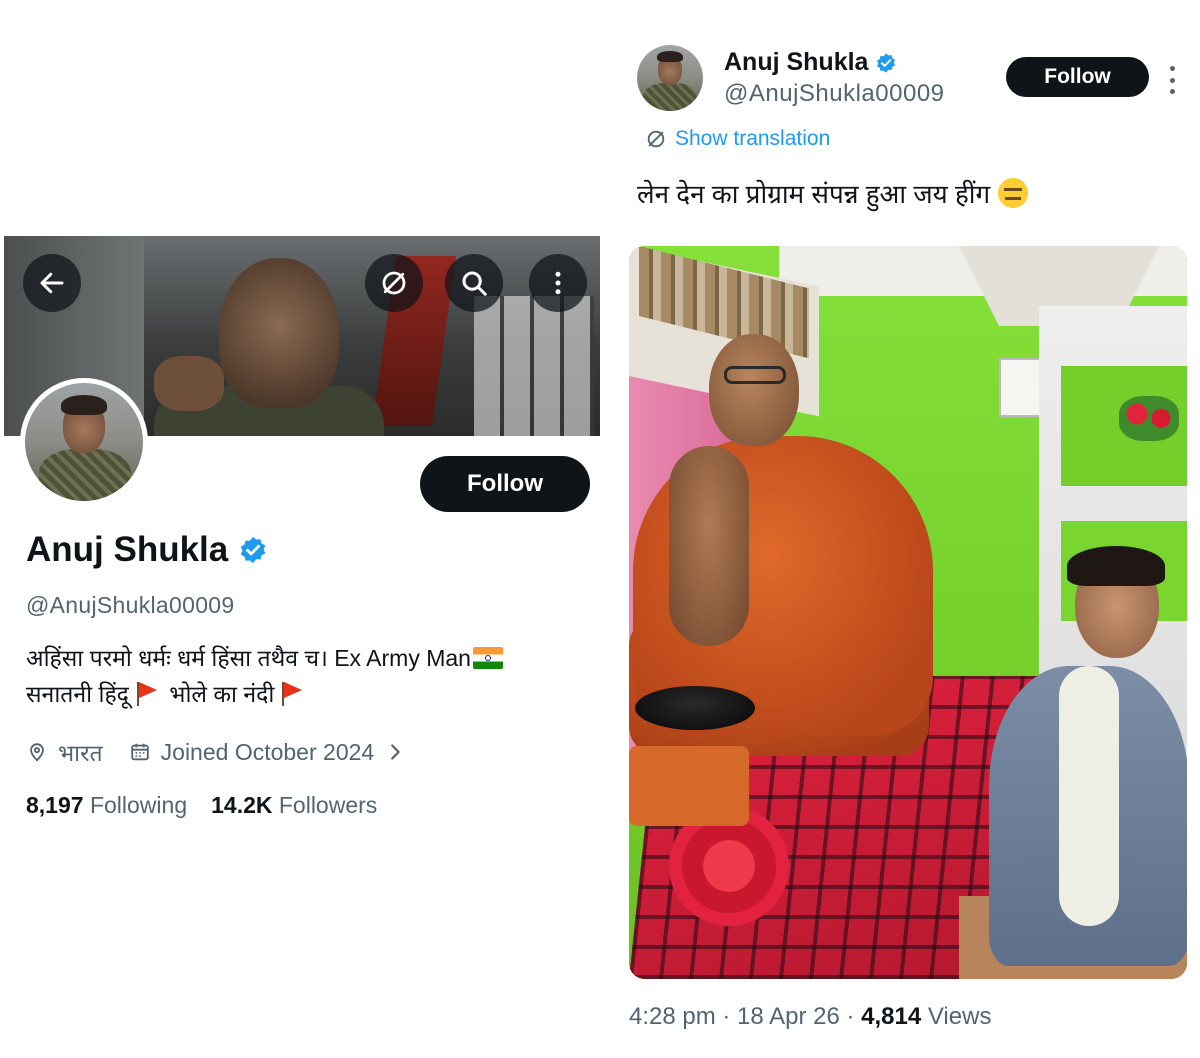 The width and height of the screenshot is (1200, 1058). I want to click on following-label: Following, so click(138, 805).